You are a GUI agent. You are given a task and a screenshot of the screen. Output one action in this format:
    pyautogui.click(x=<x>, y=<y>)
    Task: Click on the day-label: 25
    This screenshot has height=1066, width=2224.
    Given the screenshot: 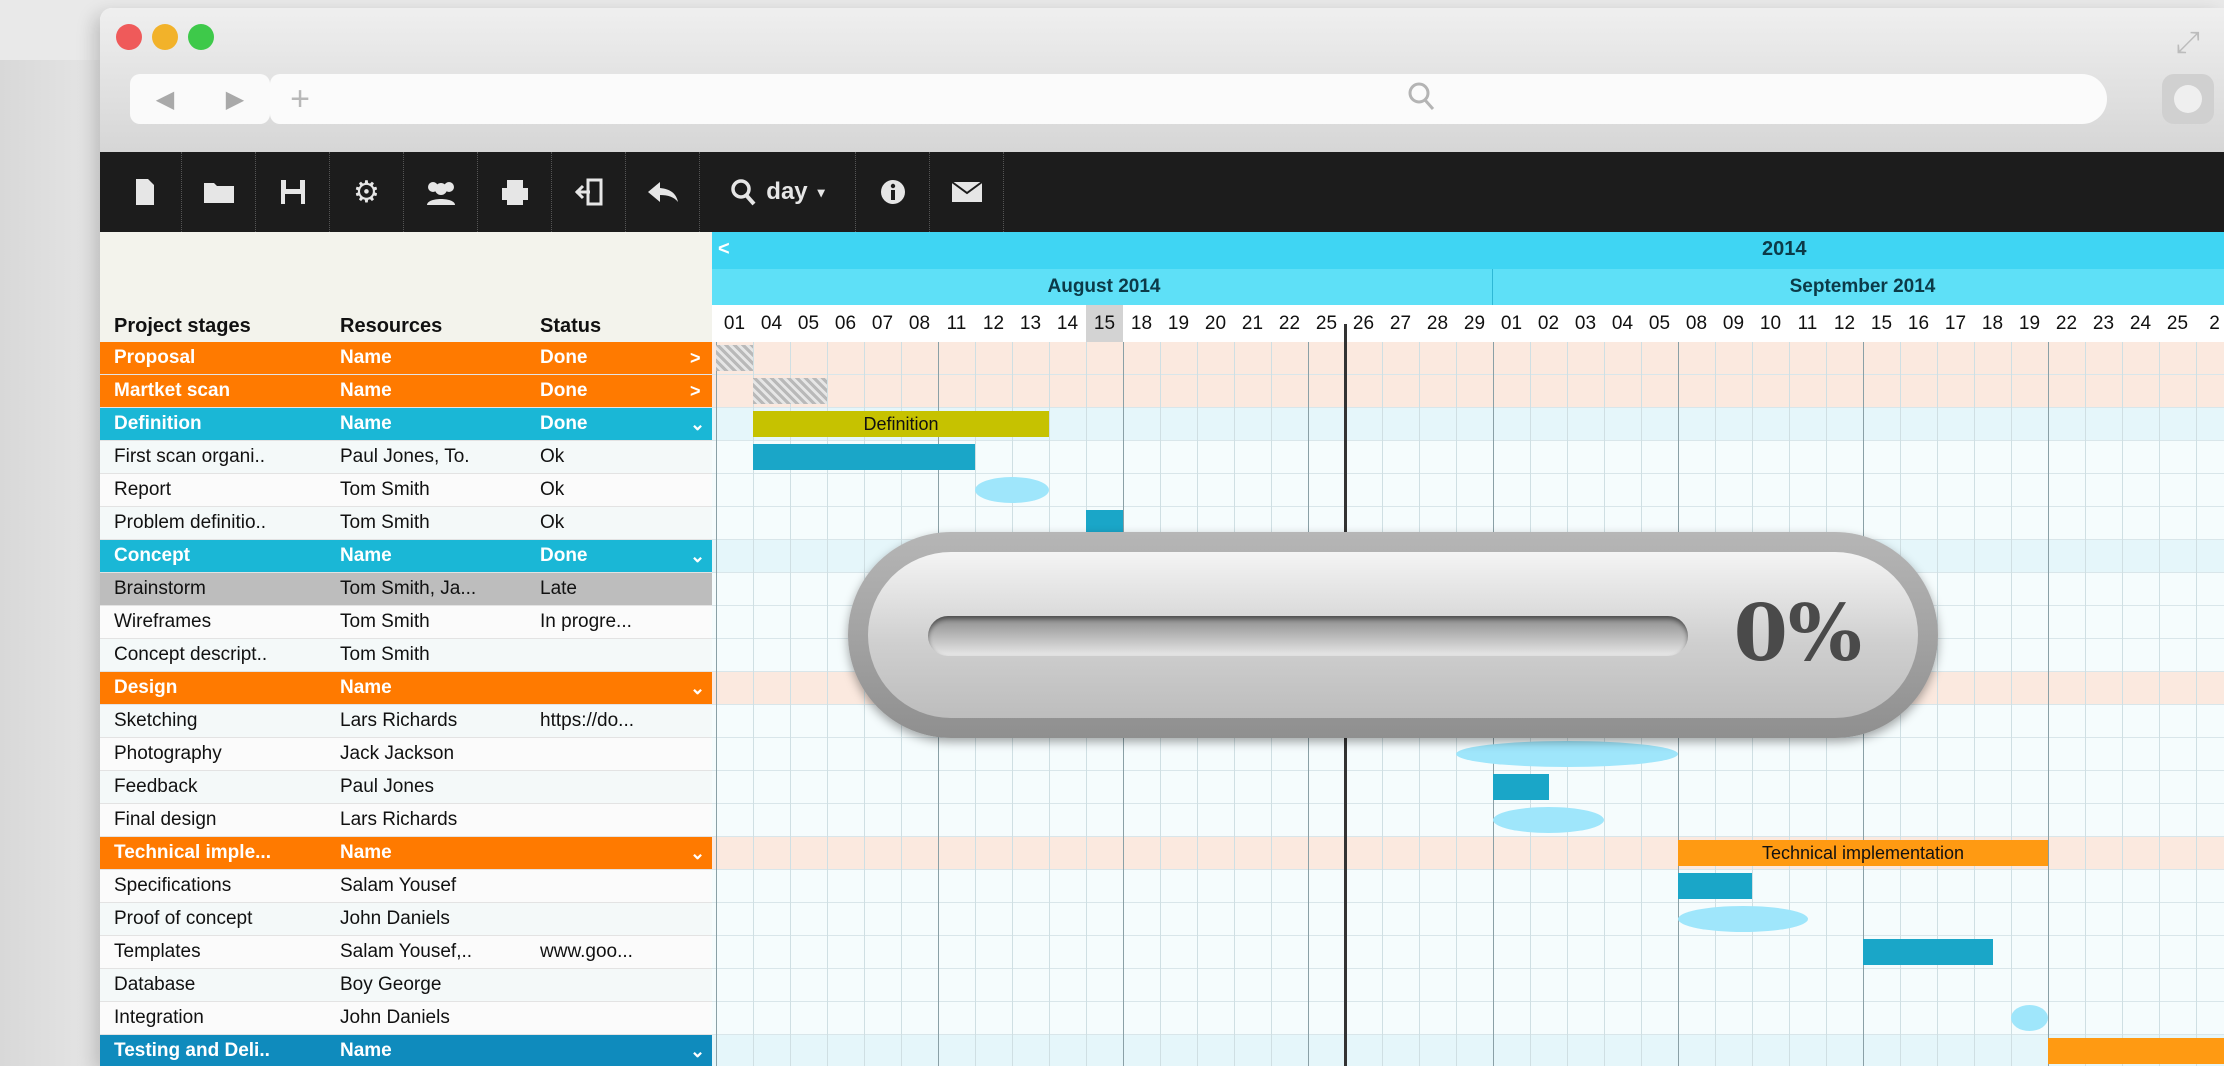 What is the action you would take?
    pyautogui.click(x=1326, y=323)
    